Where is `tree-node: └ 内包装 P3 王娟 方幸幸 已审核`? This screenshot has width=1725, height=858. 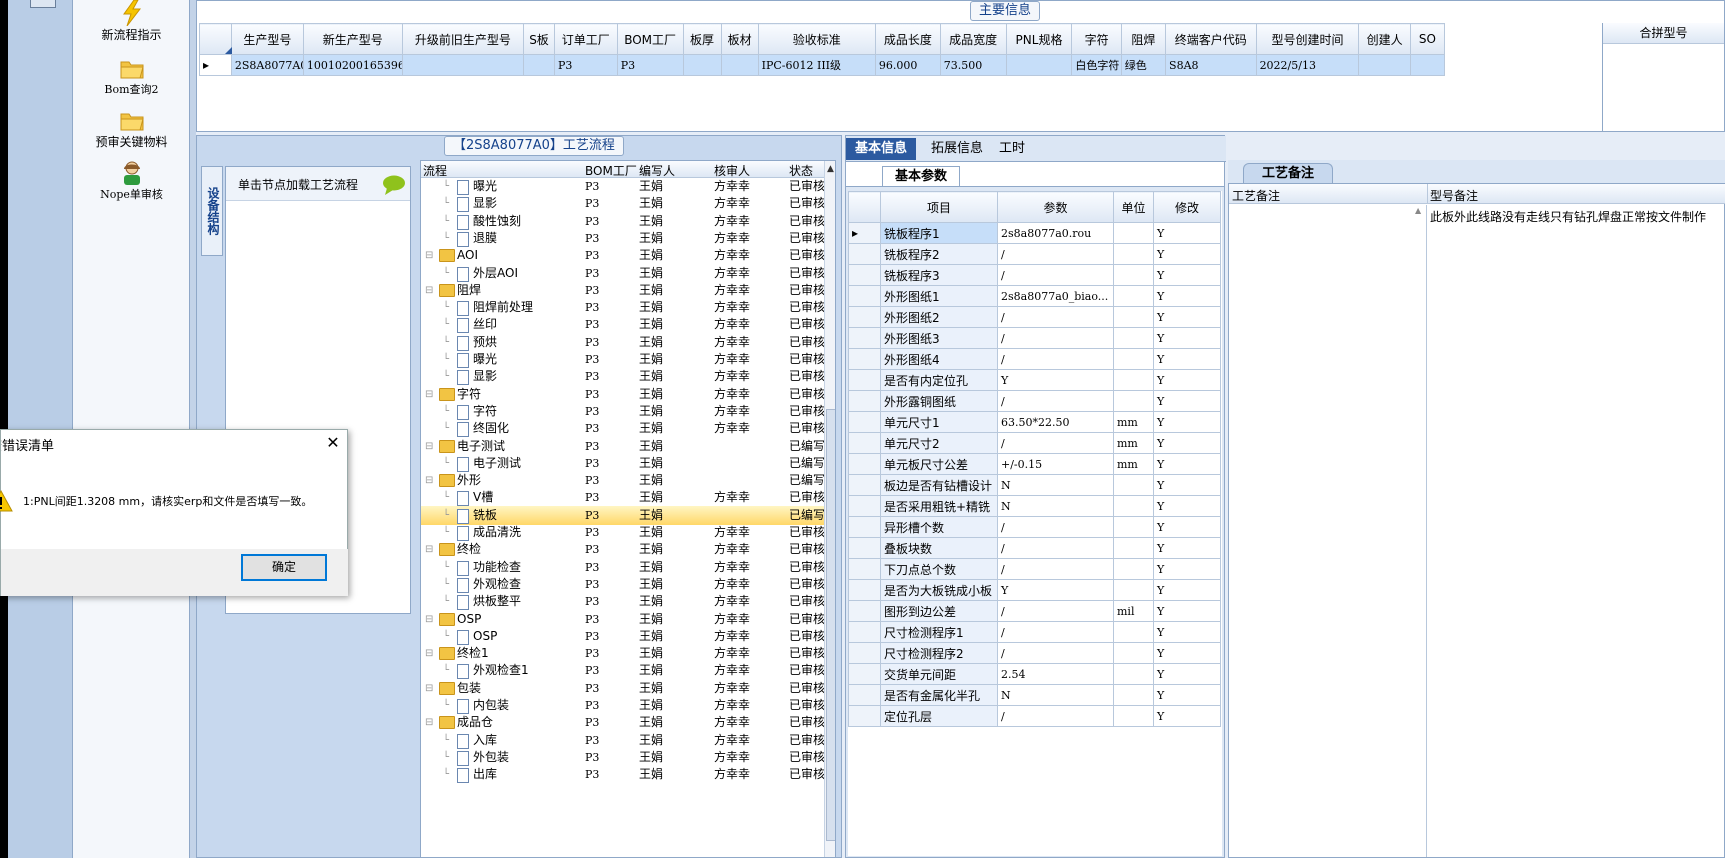
tree-node: └ 内包装 P3 王娟 方幸幸 已审核 is located at coordinates (624, 705).